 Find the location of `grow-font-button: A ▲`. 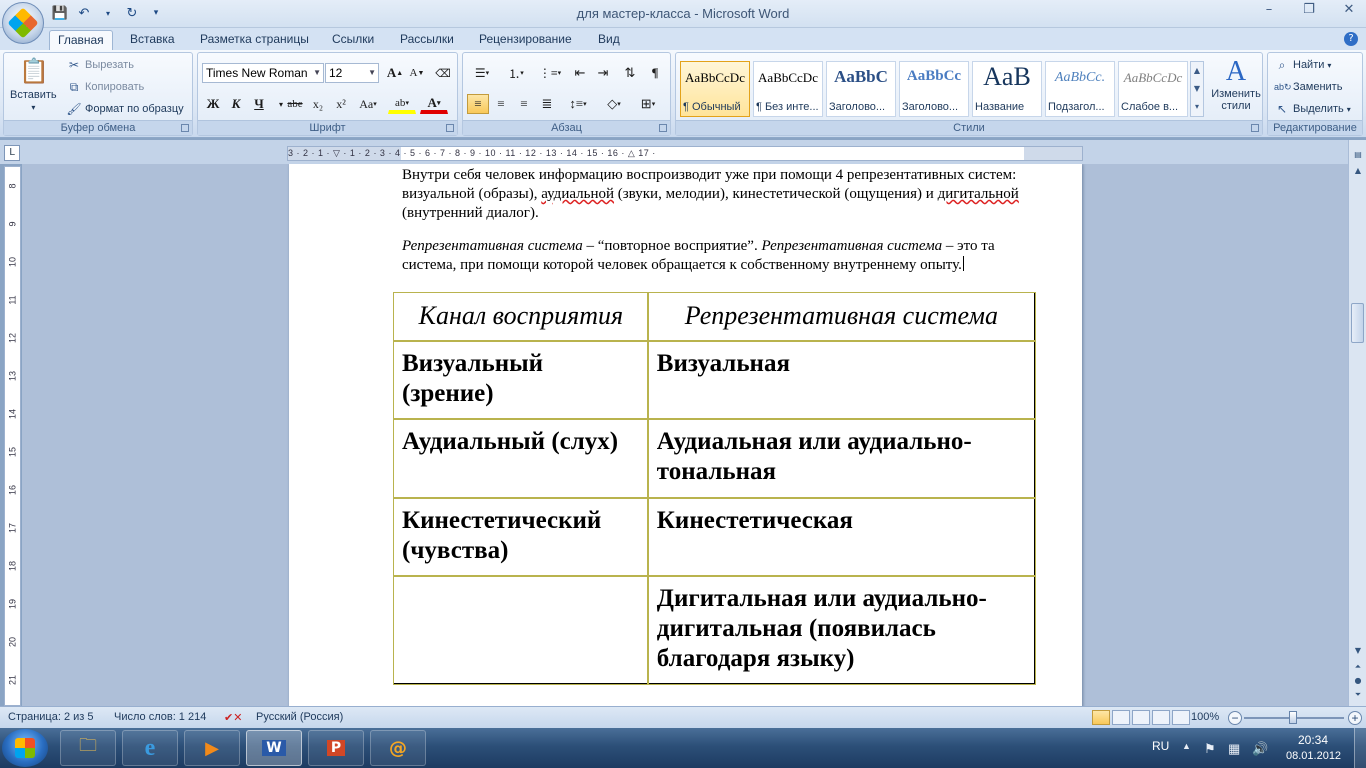

grow-font-button: A ▲ is located at coordinates (395, 73).